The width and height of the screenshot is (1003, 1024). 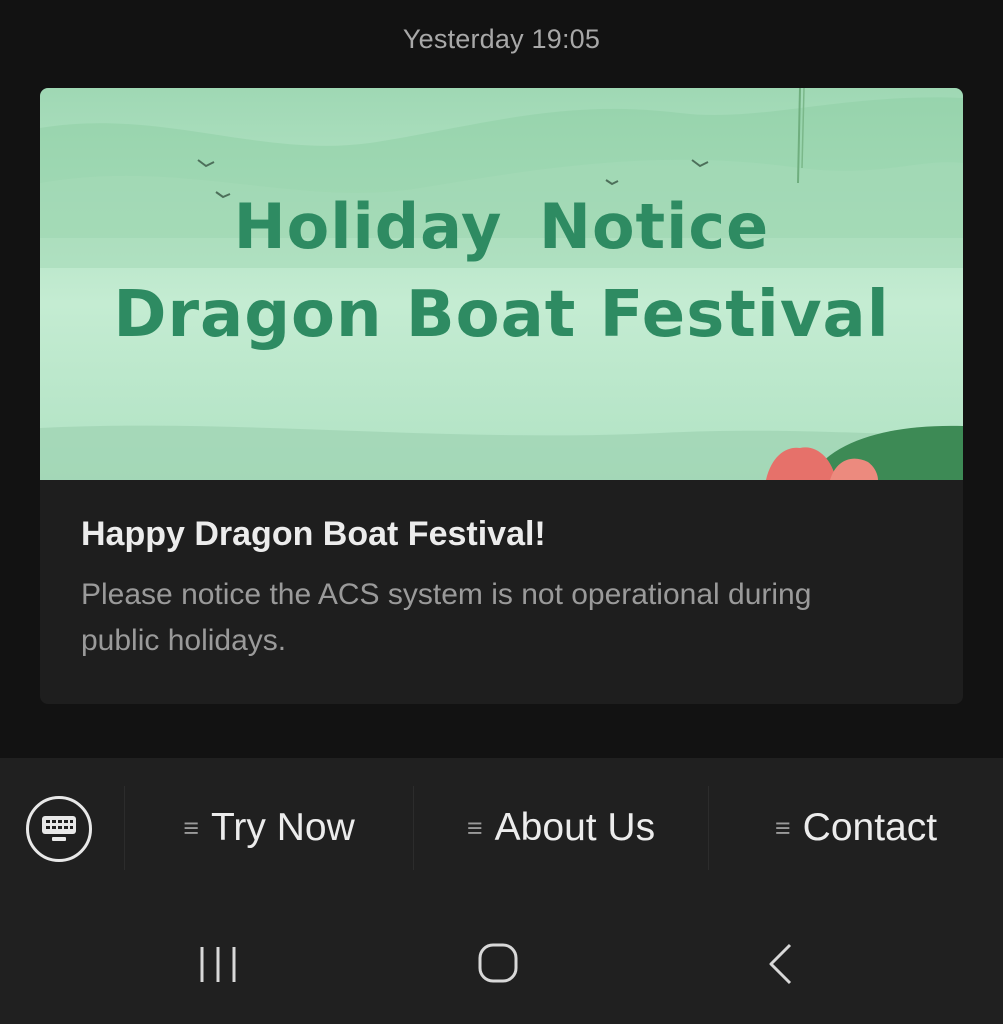 What do you see at coordinates (498, 963) in the screenshot?
I see `home-icon` at bounding box center [498, 963].